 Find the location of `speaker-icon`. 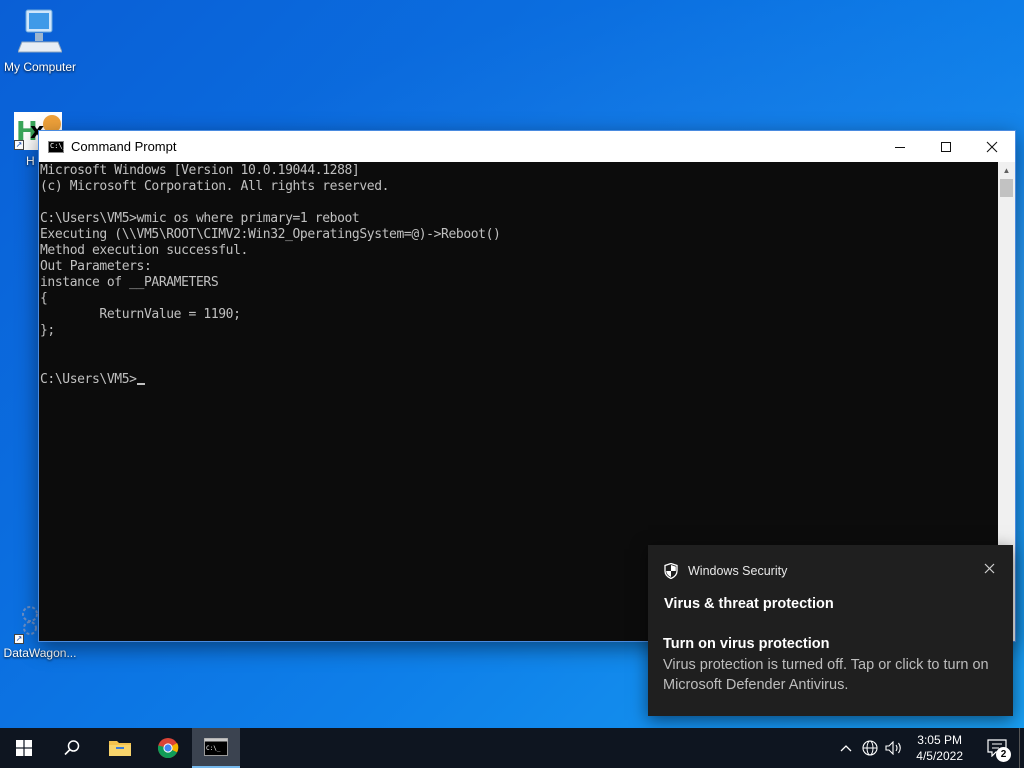

speaker-icon is located at coordinates (893, 748).